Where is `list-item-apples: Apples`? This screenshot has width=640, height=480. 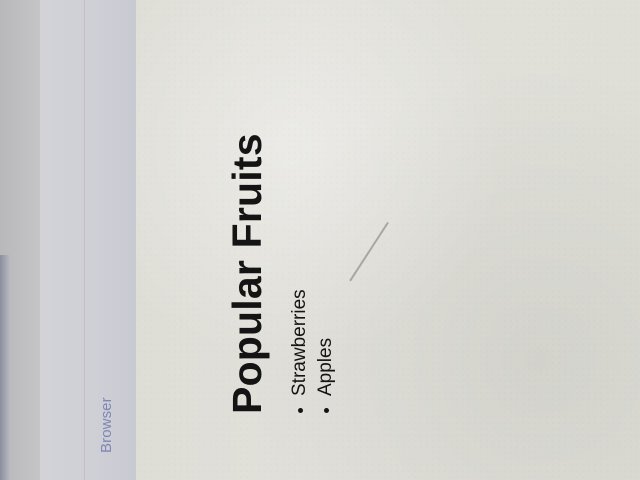 list-item-apples: Apples is located at coordinates (326, 245).